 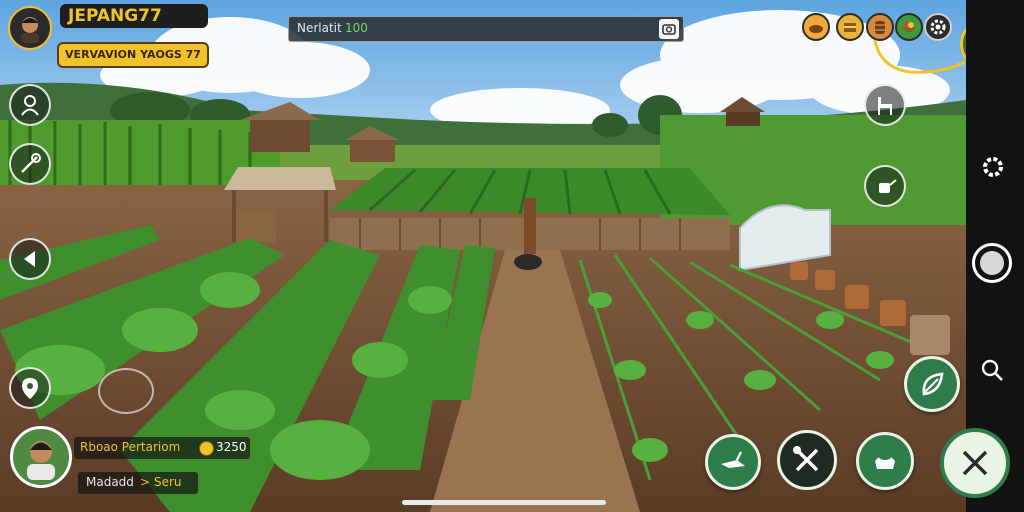 I want to click on quest-route-line, so click(x=919, y=56).